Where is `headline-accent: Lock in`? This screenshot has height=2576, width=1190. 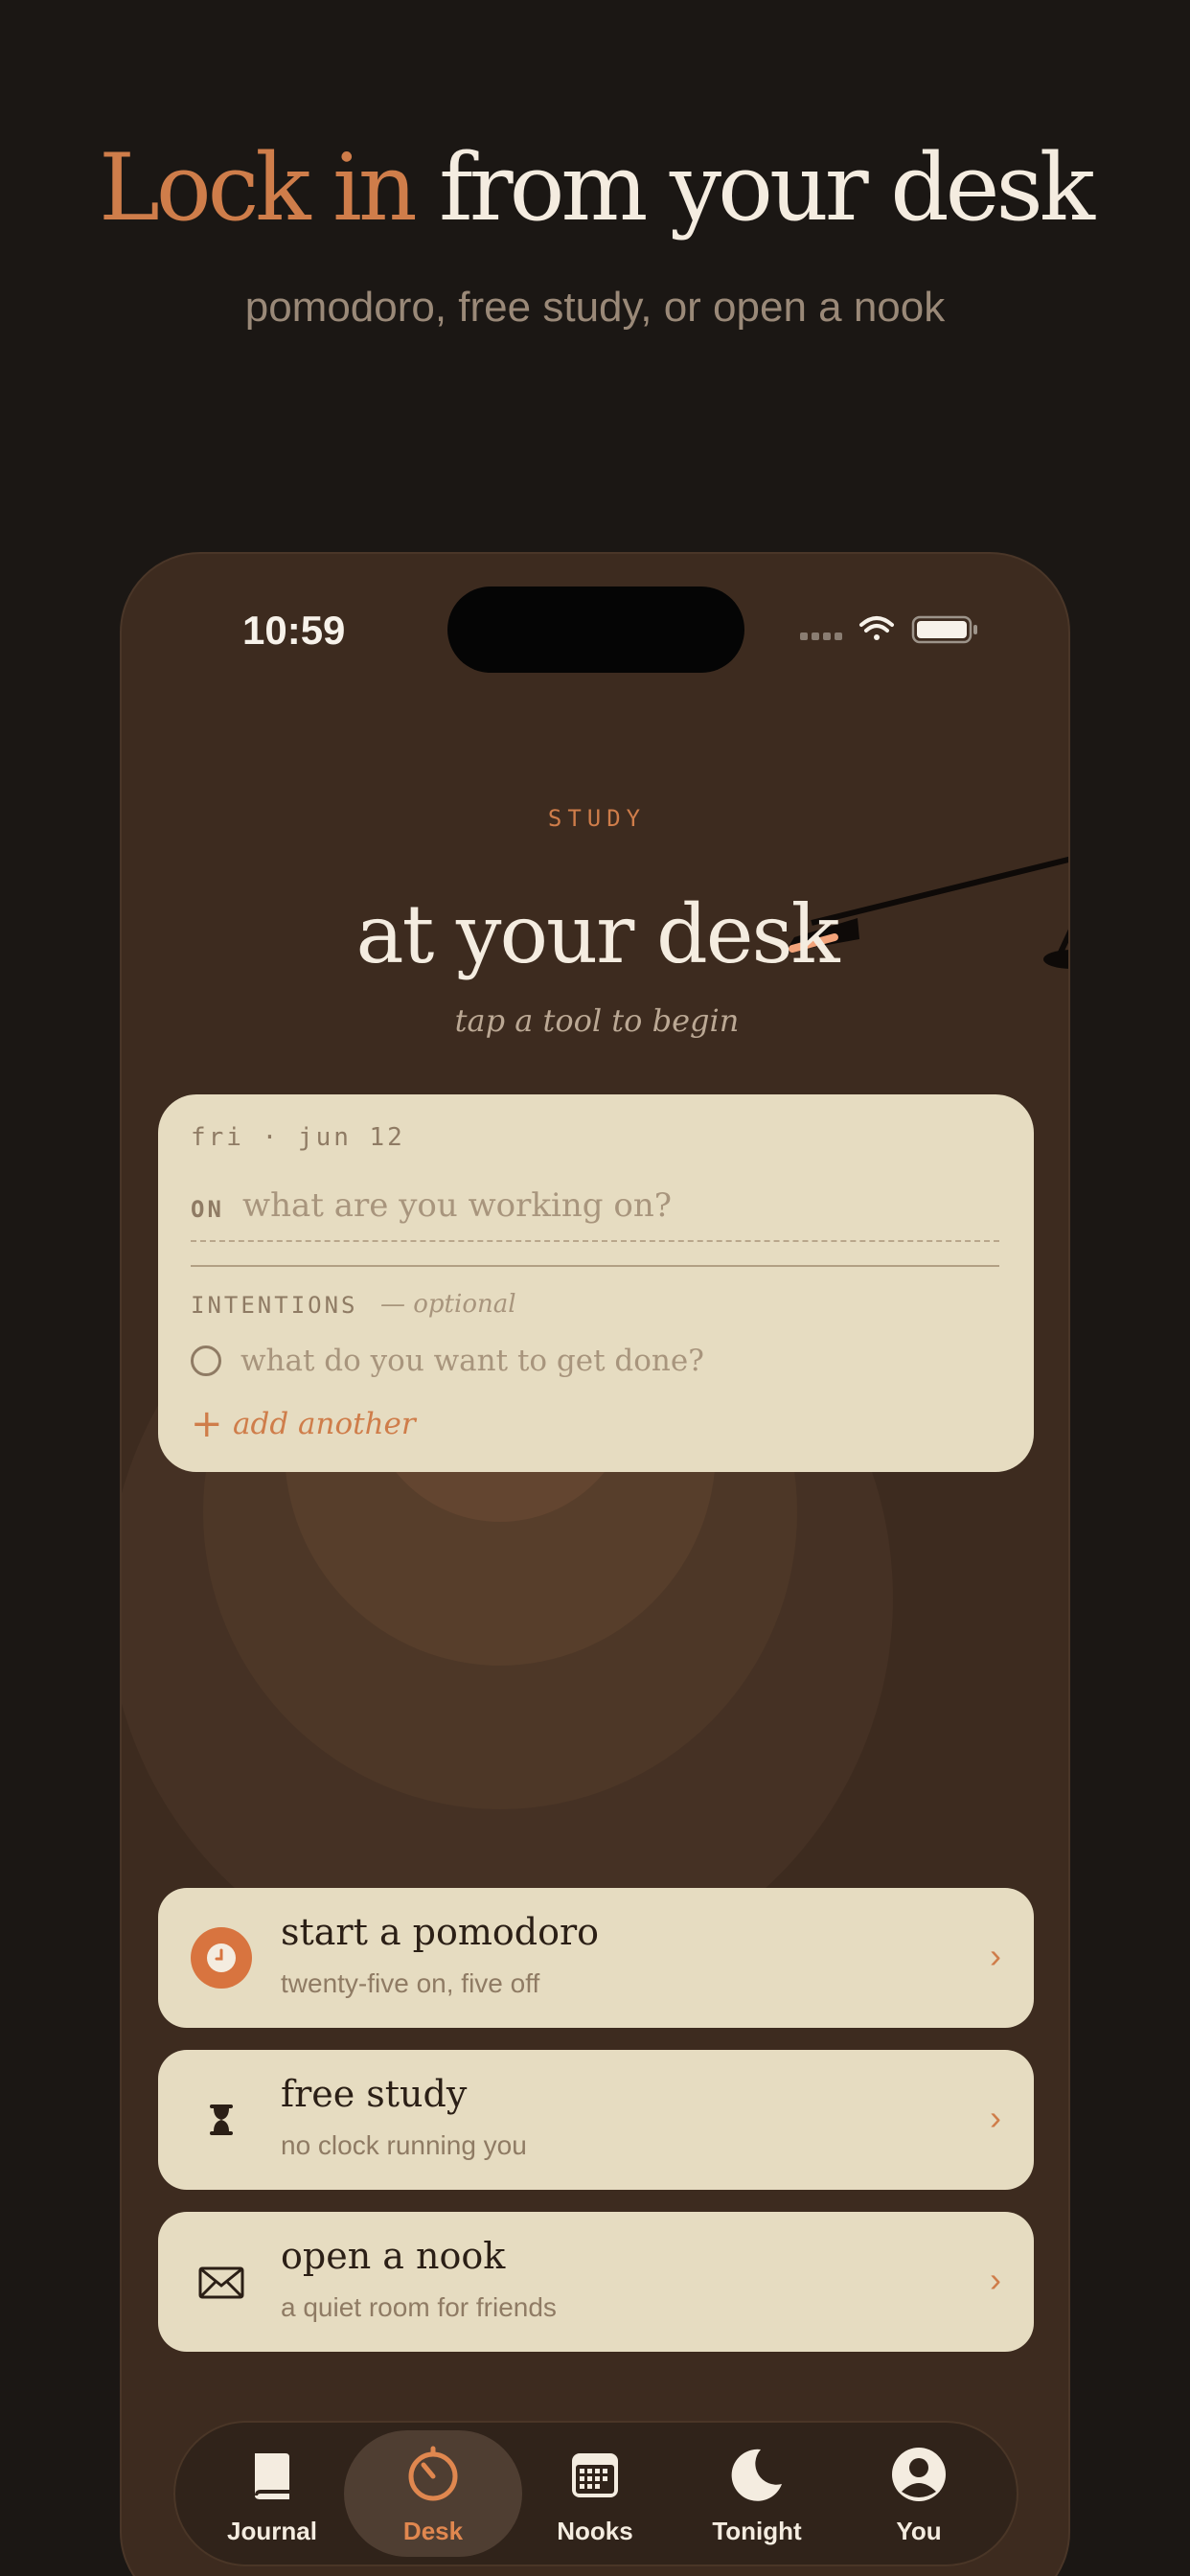 headline-accent: Lock in is located at coordinates (258, 188).